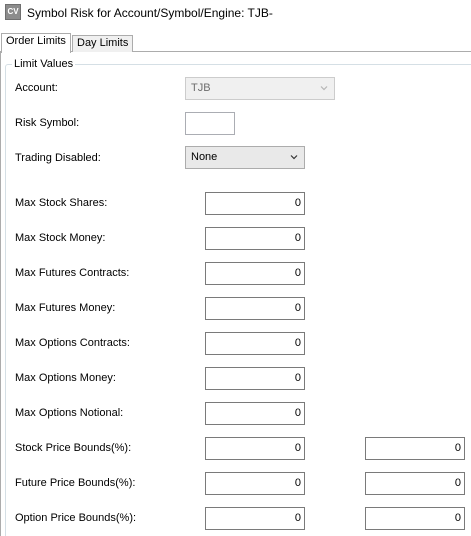  What do you see at coordinates (255, 238) in the screenshot?
I see `max-stock-money-input: 0` at bounding box center [255, 238].